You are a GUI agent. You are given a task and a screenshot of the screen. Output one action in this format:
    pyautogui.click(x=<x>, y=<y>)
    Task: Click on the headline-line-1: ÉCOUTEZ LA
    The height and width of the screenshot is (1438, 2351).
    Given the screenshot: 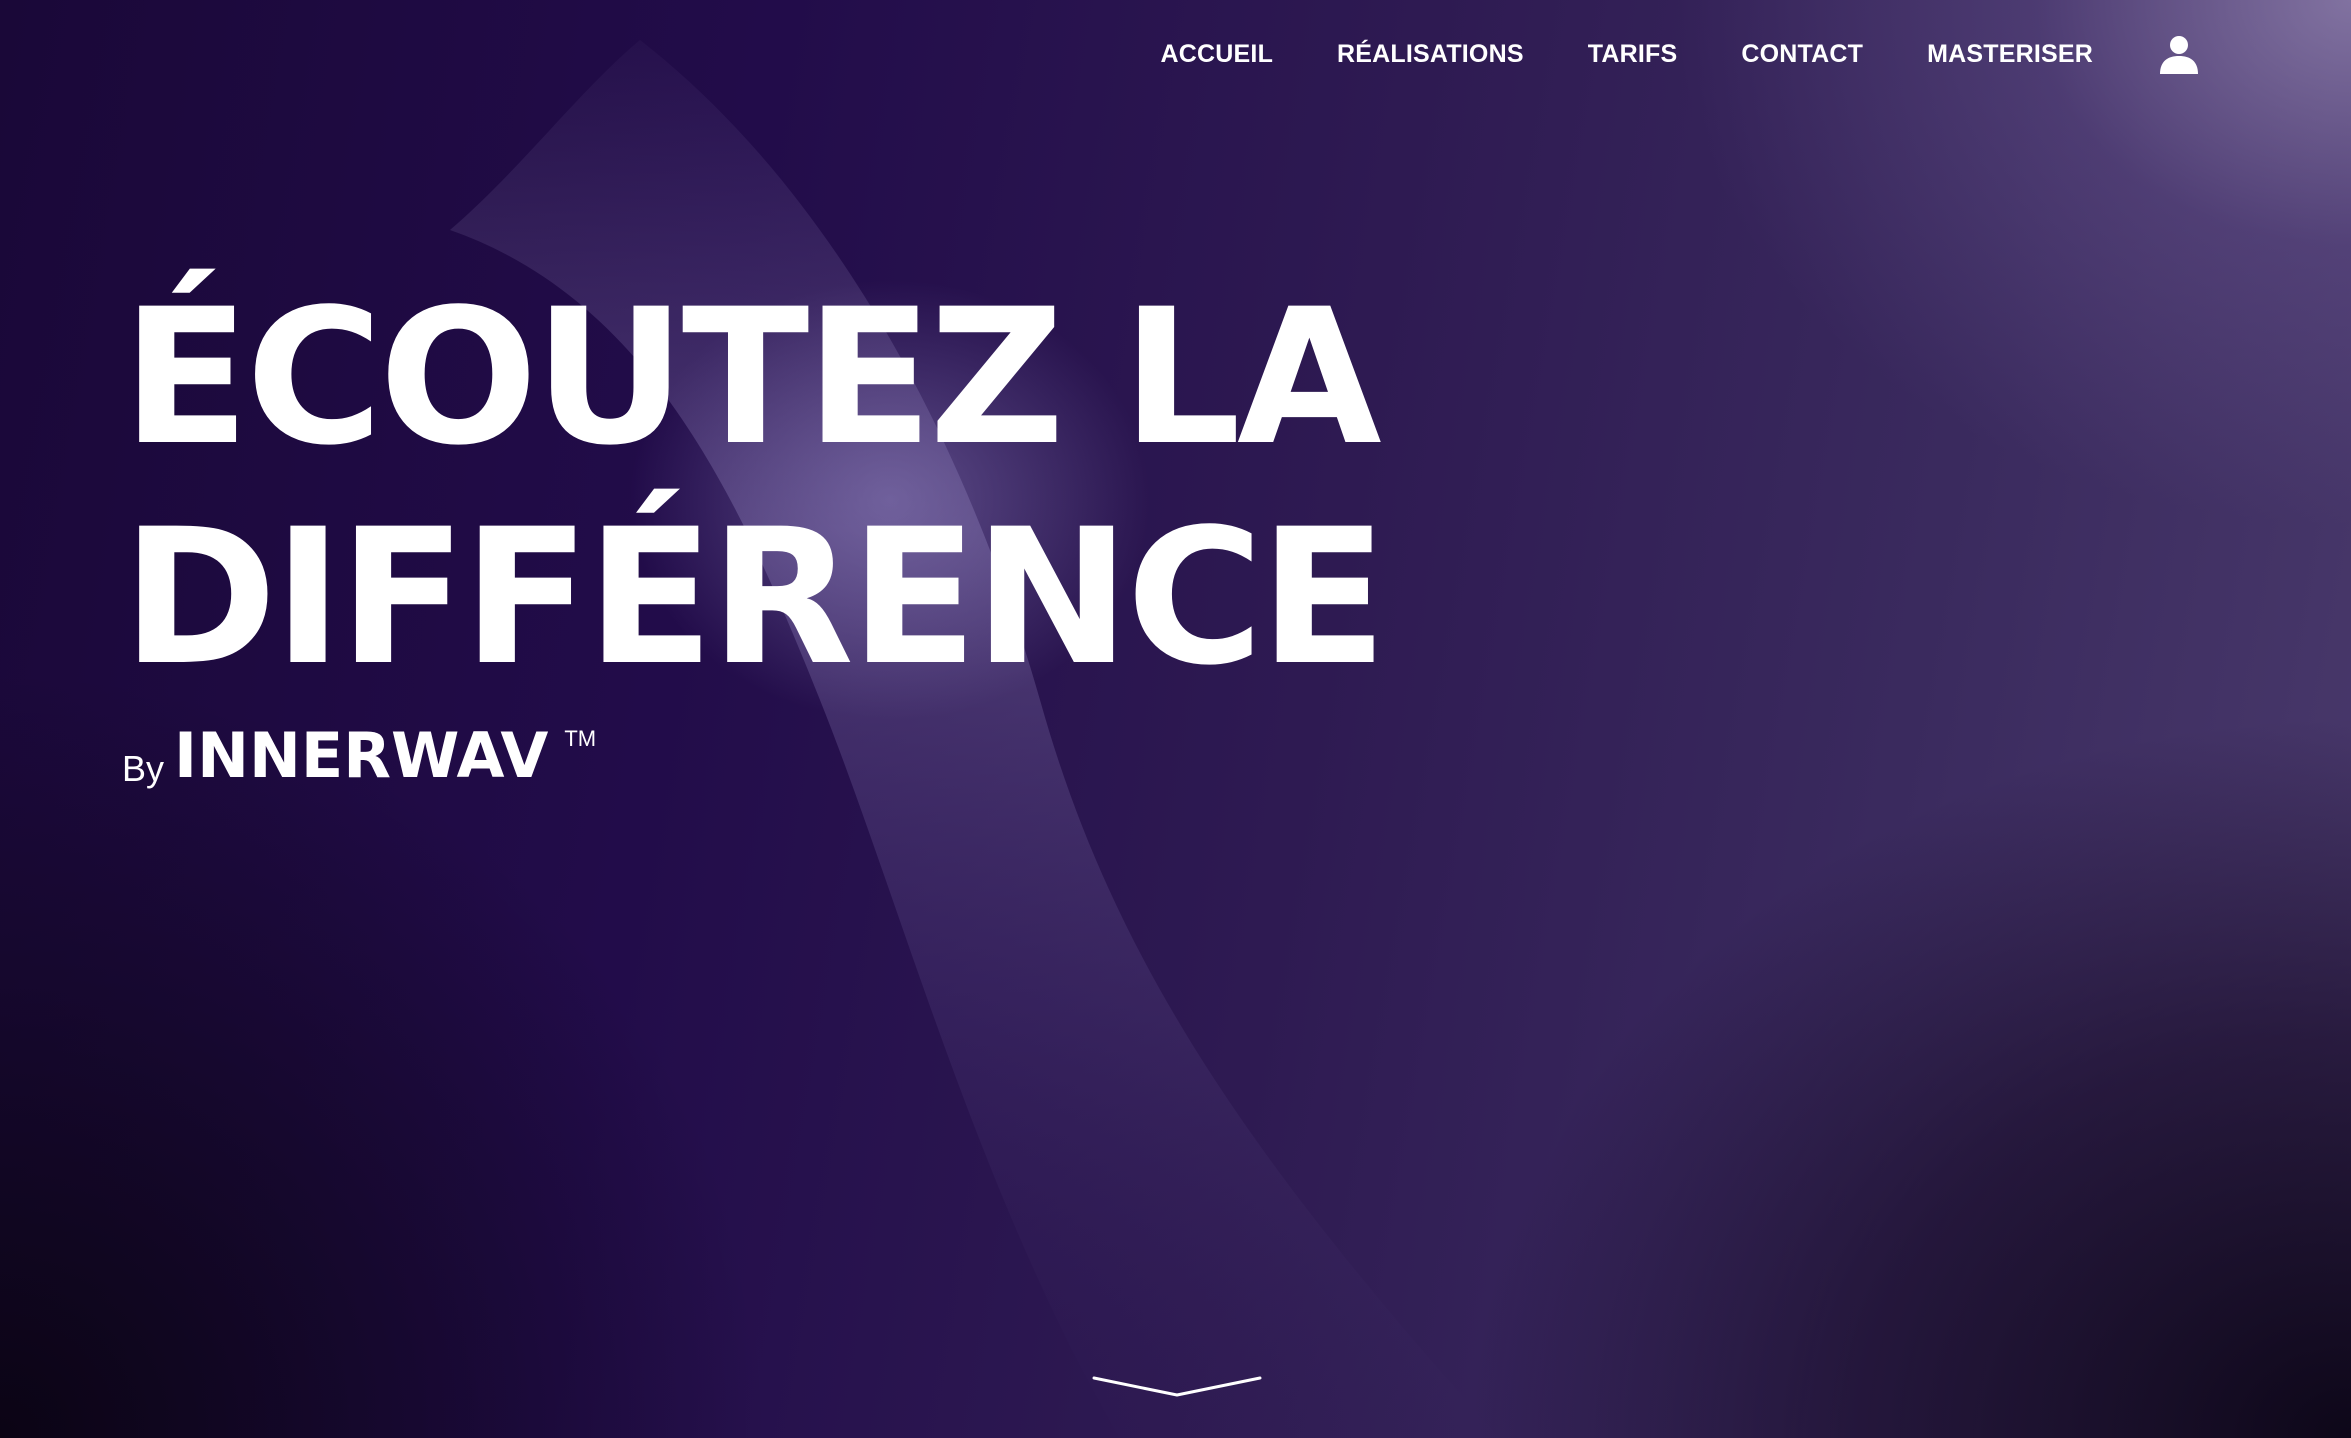 What is the action you would take?
    pyautogui.click(x=752, y=378)
    